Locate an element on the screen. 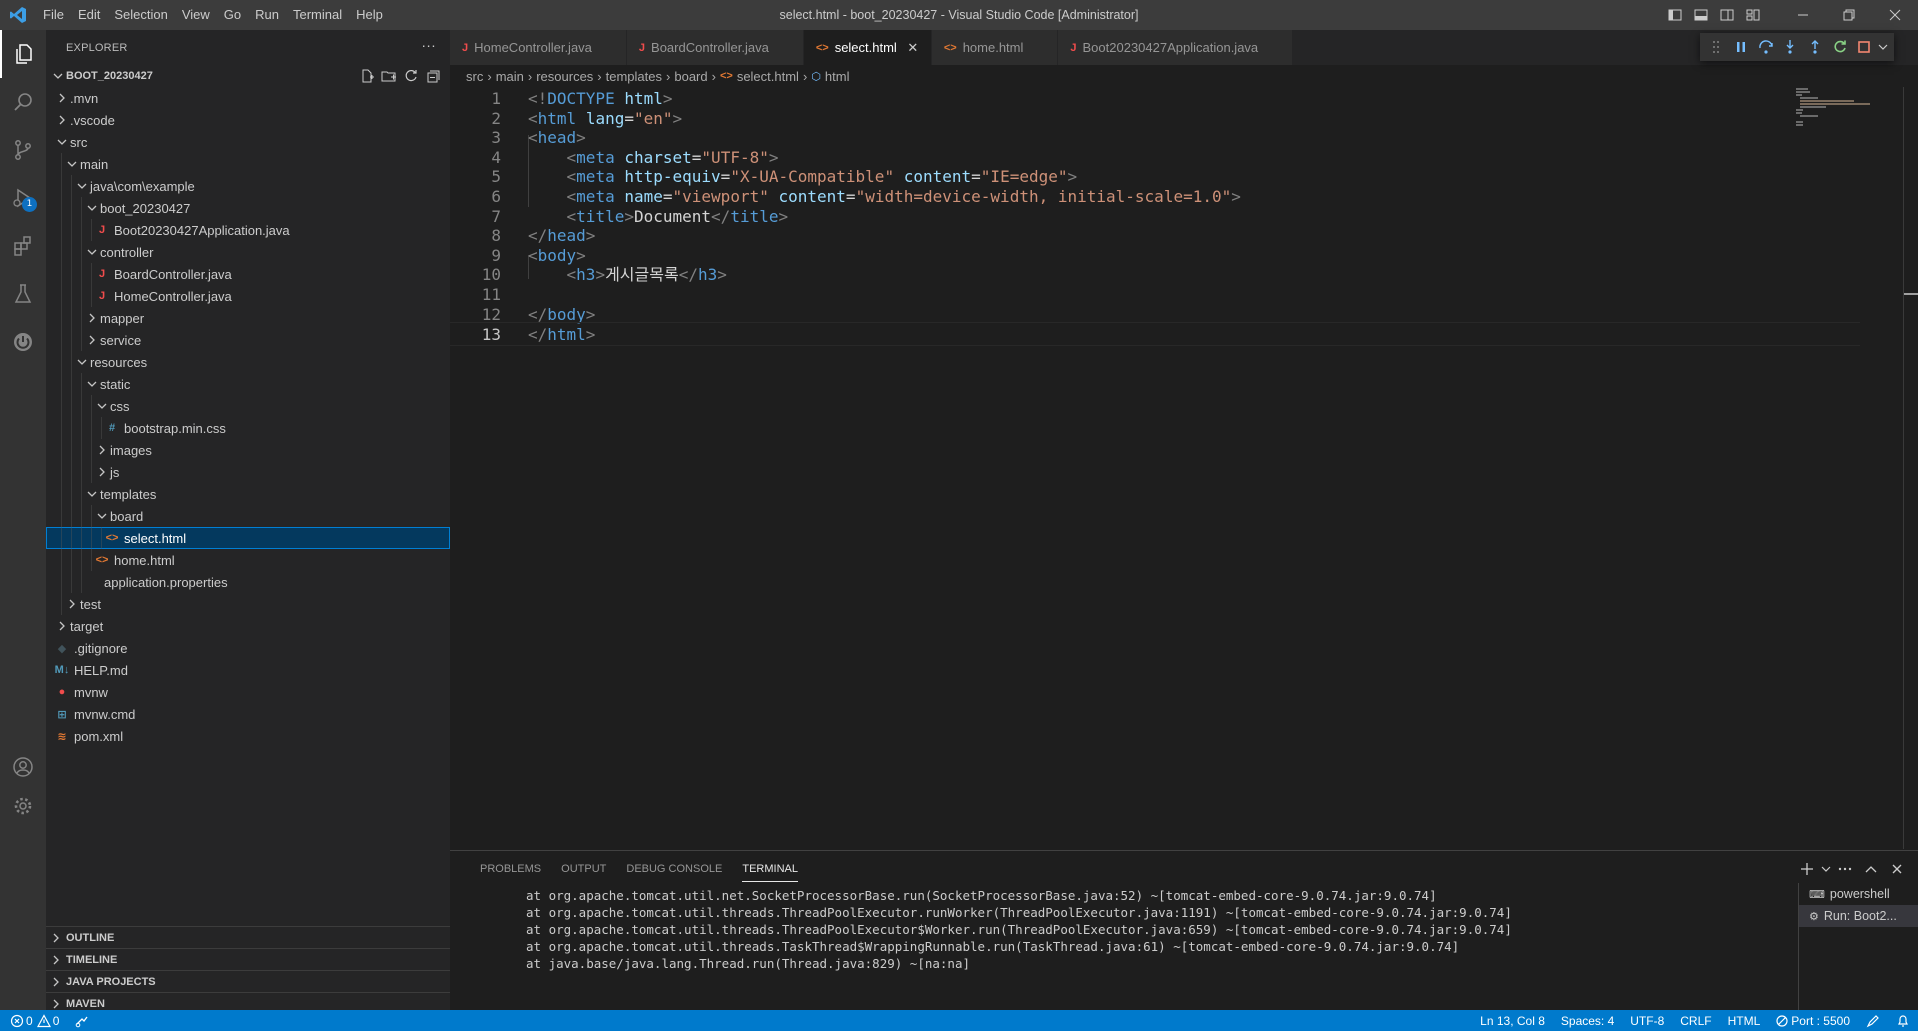 This screenshot has height=1031, width=1918. notifications-bell-icon is located at coordinates (1903, 1021).